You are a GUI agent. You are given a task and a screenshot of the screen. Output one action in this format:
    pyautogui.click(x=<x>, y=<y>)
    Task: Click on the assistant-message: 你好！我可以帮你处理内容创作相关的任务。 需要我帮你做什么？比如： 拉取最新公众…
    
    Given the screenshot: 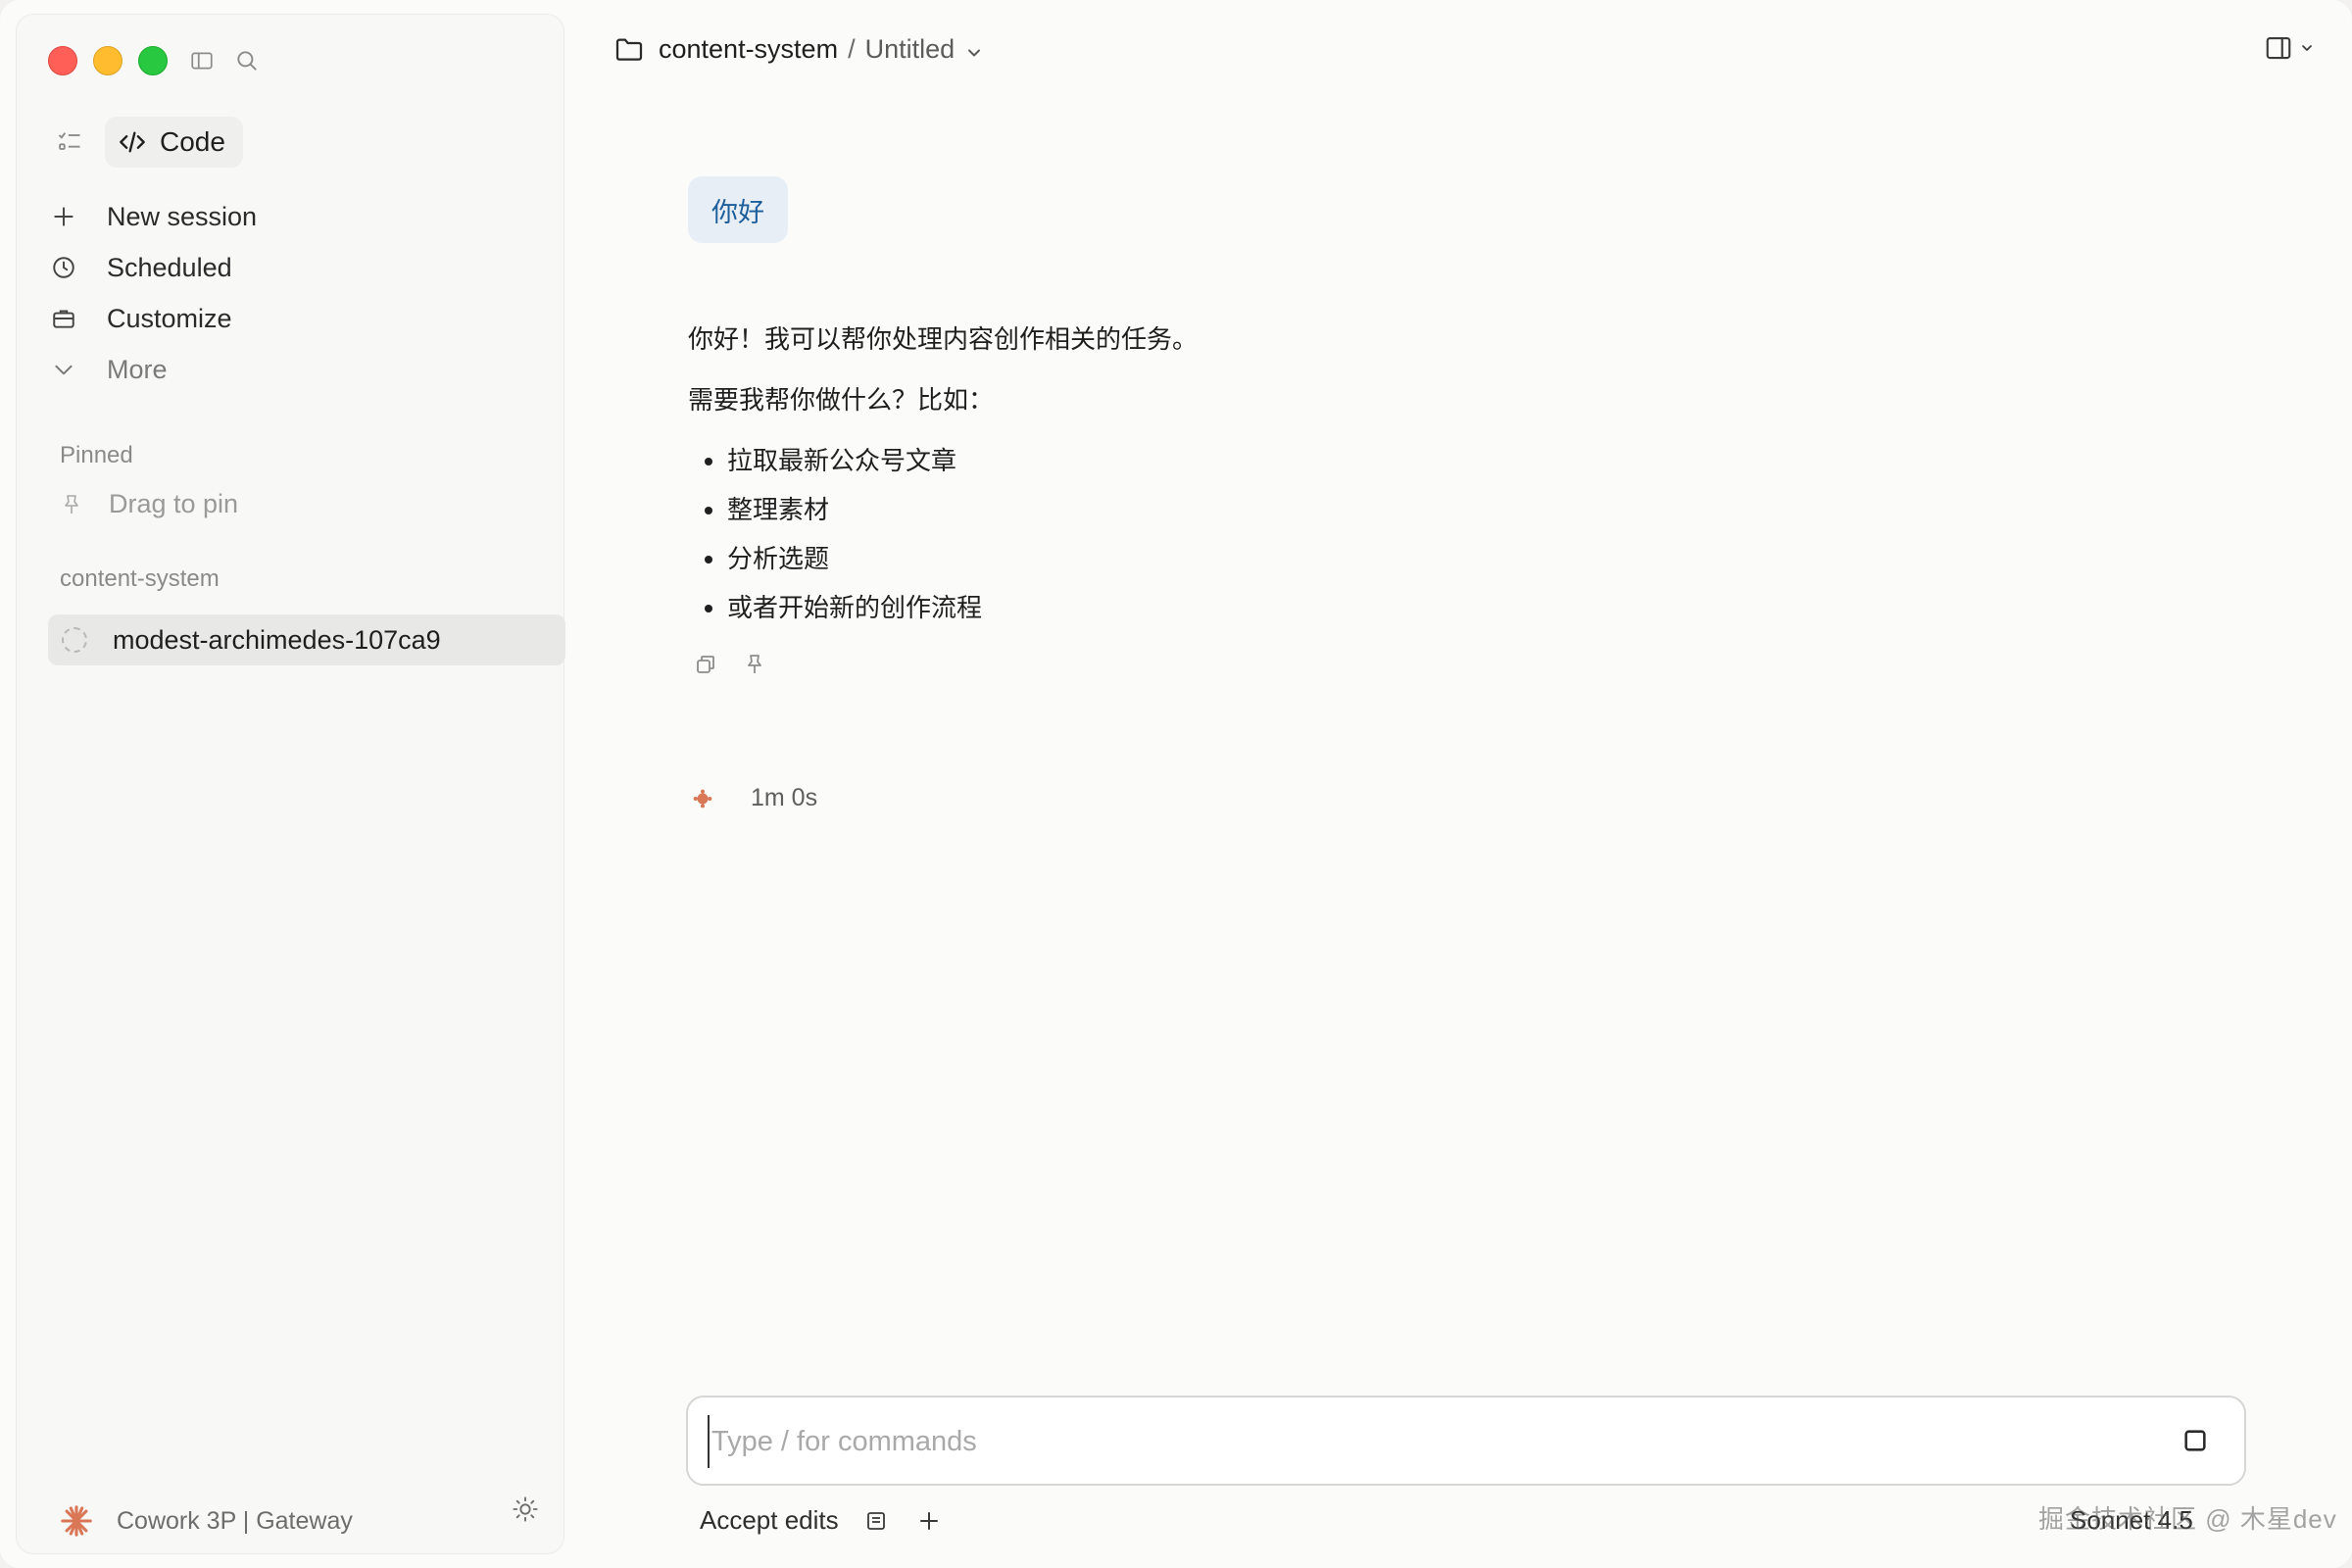 What is the action you would take?
    pyautogui.click(x=1423, y=480)
    